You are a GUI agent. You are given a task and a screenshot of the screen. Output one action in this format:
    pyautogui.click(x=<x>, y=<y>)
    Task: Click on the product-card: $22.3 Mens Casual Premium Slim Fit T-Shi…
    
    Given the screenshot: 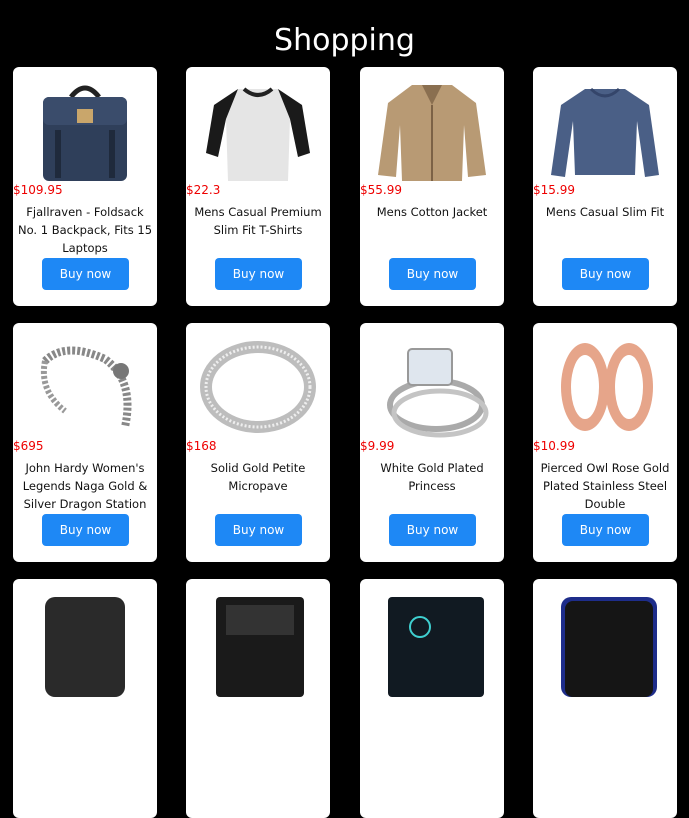 What is the action you would take?
    pyautogui.click(x=258, y=186)
    